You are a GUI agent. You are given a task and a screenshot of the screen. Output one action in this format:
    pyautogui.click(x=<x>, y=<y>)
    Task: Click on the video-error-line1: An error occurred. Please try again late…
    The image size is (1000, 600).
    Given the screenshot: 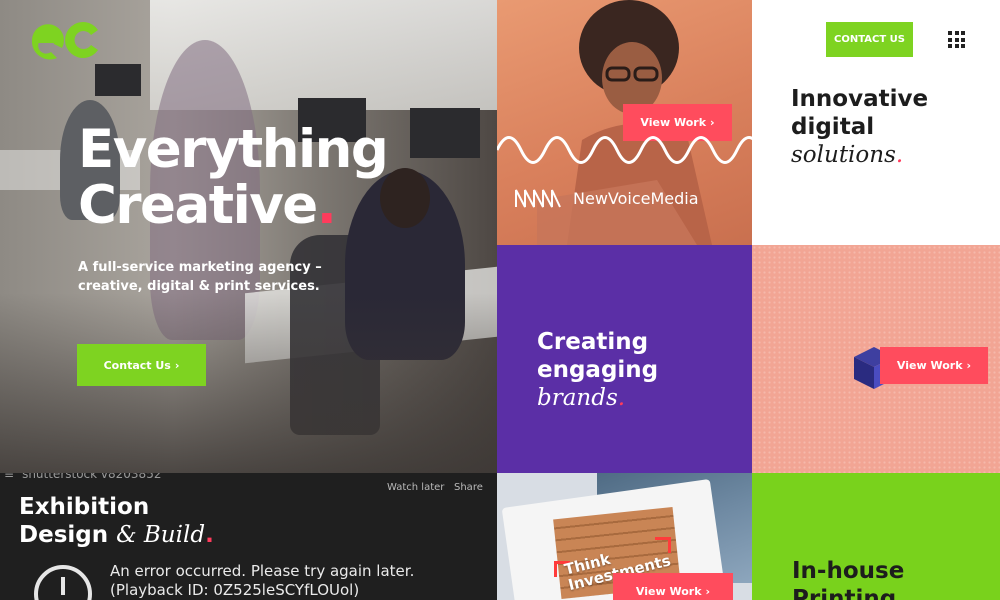 What is the action you would take?
    pyautogui.click(x=262, y=571)
    